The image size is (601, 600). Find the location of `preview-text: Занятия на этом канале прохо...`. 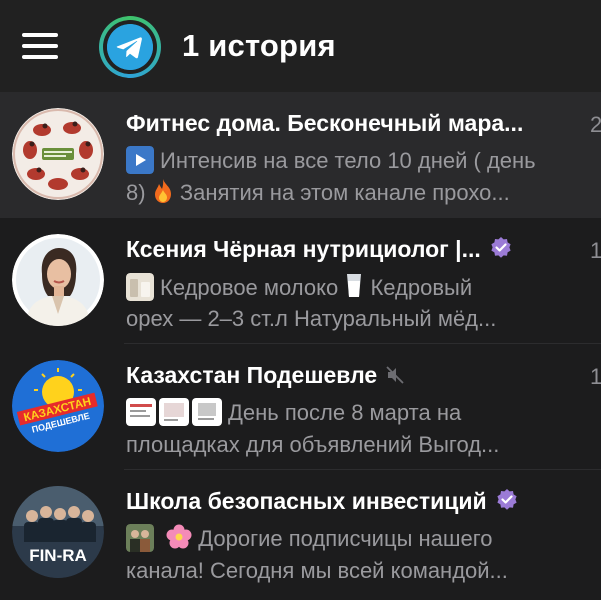

preview-text: Занятия на этом канале прохо... is located at coordinates (344, 192).